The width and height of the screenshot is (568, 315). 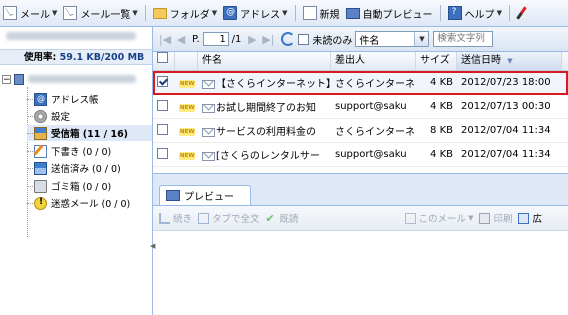 What do you see at coordinates (63, 99) in the screenshot?
I see `sidebar-item-address-book: アドレス帳` at bounding box center [63, 99].